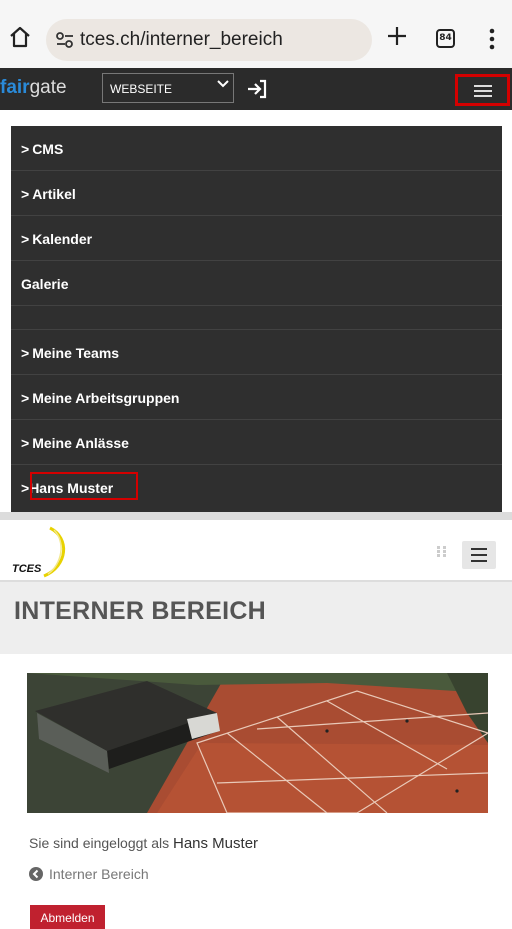 This screenshot has height=929, width=512. I want to click on menu-item-meine-teams: > Meine Teams, so click(256, 352).